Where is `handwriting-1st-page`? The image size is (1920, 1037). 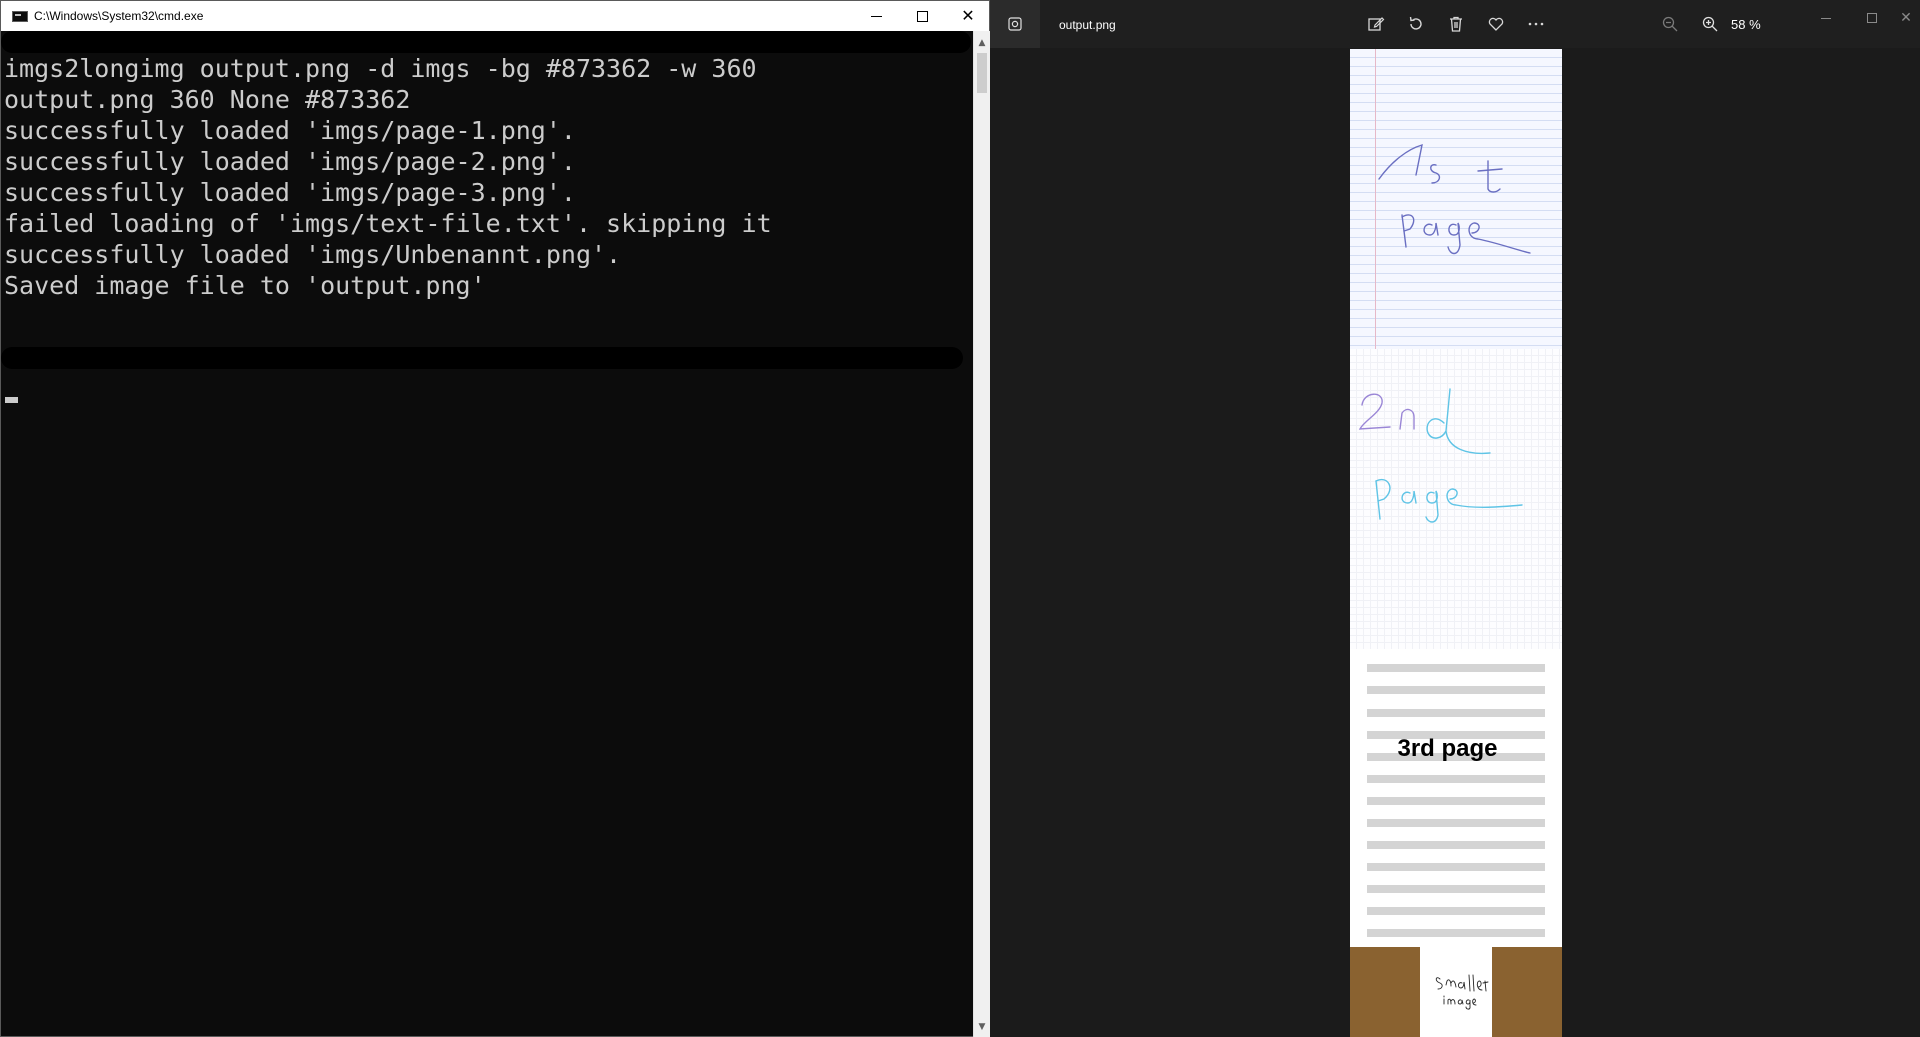
handwriting-1st-page is located at coordinates (1454, 199).